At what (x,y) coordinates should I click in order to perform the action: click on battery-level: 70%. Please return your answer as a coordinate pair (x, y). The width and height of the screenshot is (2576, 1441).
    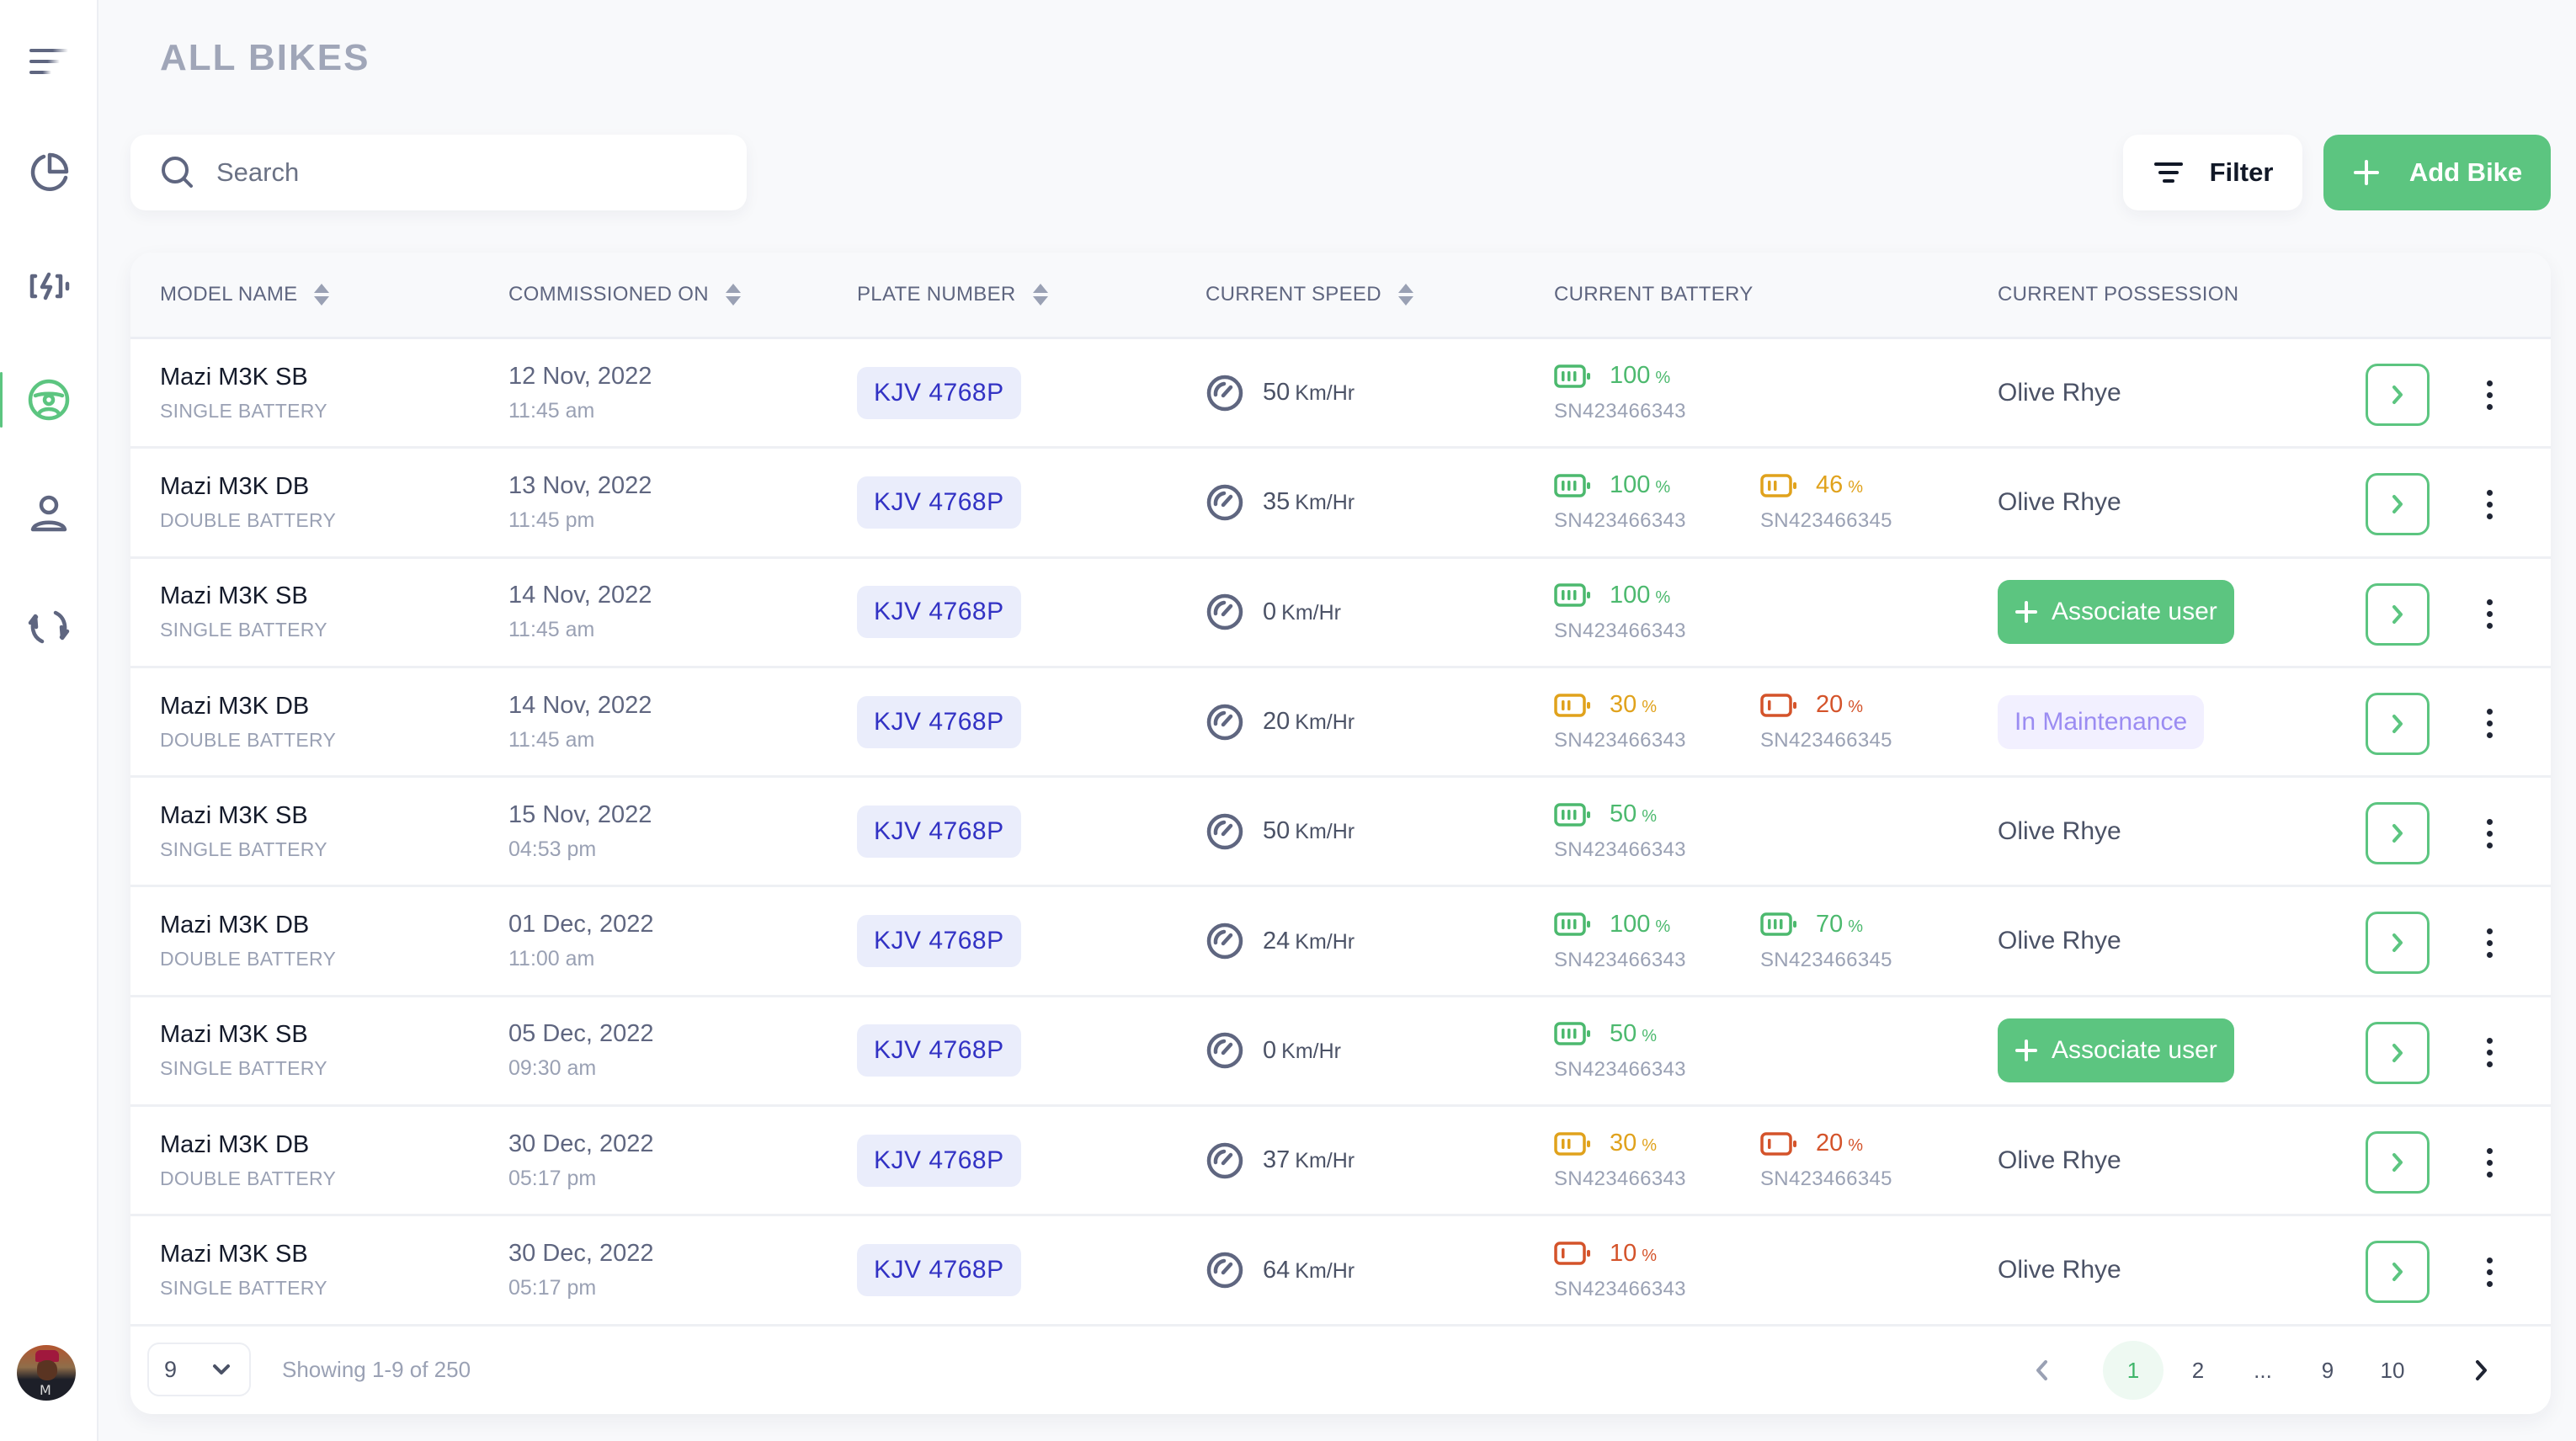
    Looking at the image, I should click on (1826, 925).